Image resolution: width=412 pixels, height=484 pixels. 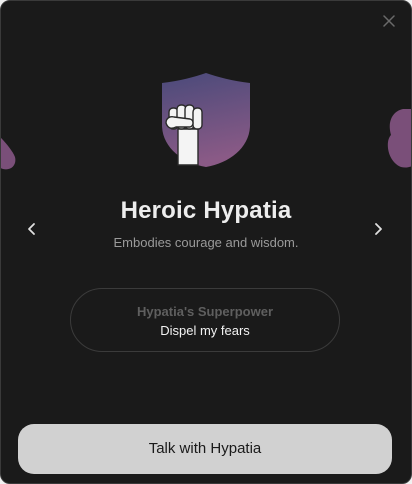 I want to click on talk-with-hero-button: Talk with Hypatia, so click(x=205, y=449).